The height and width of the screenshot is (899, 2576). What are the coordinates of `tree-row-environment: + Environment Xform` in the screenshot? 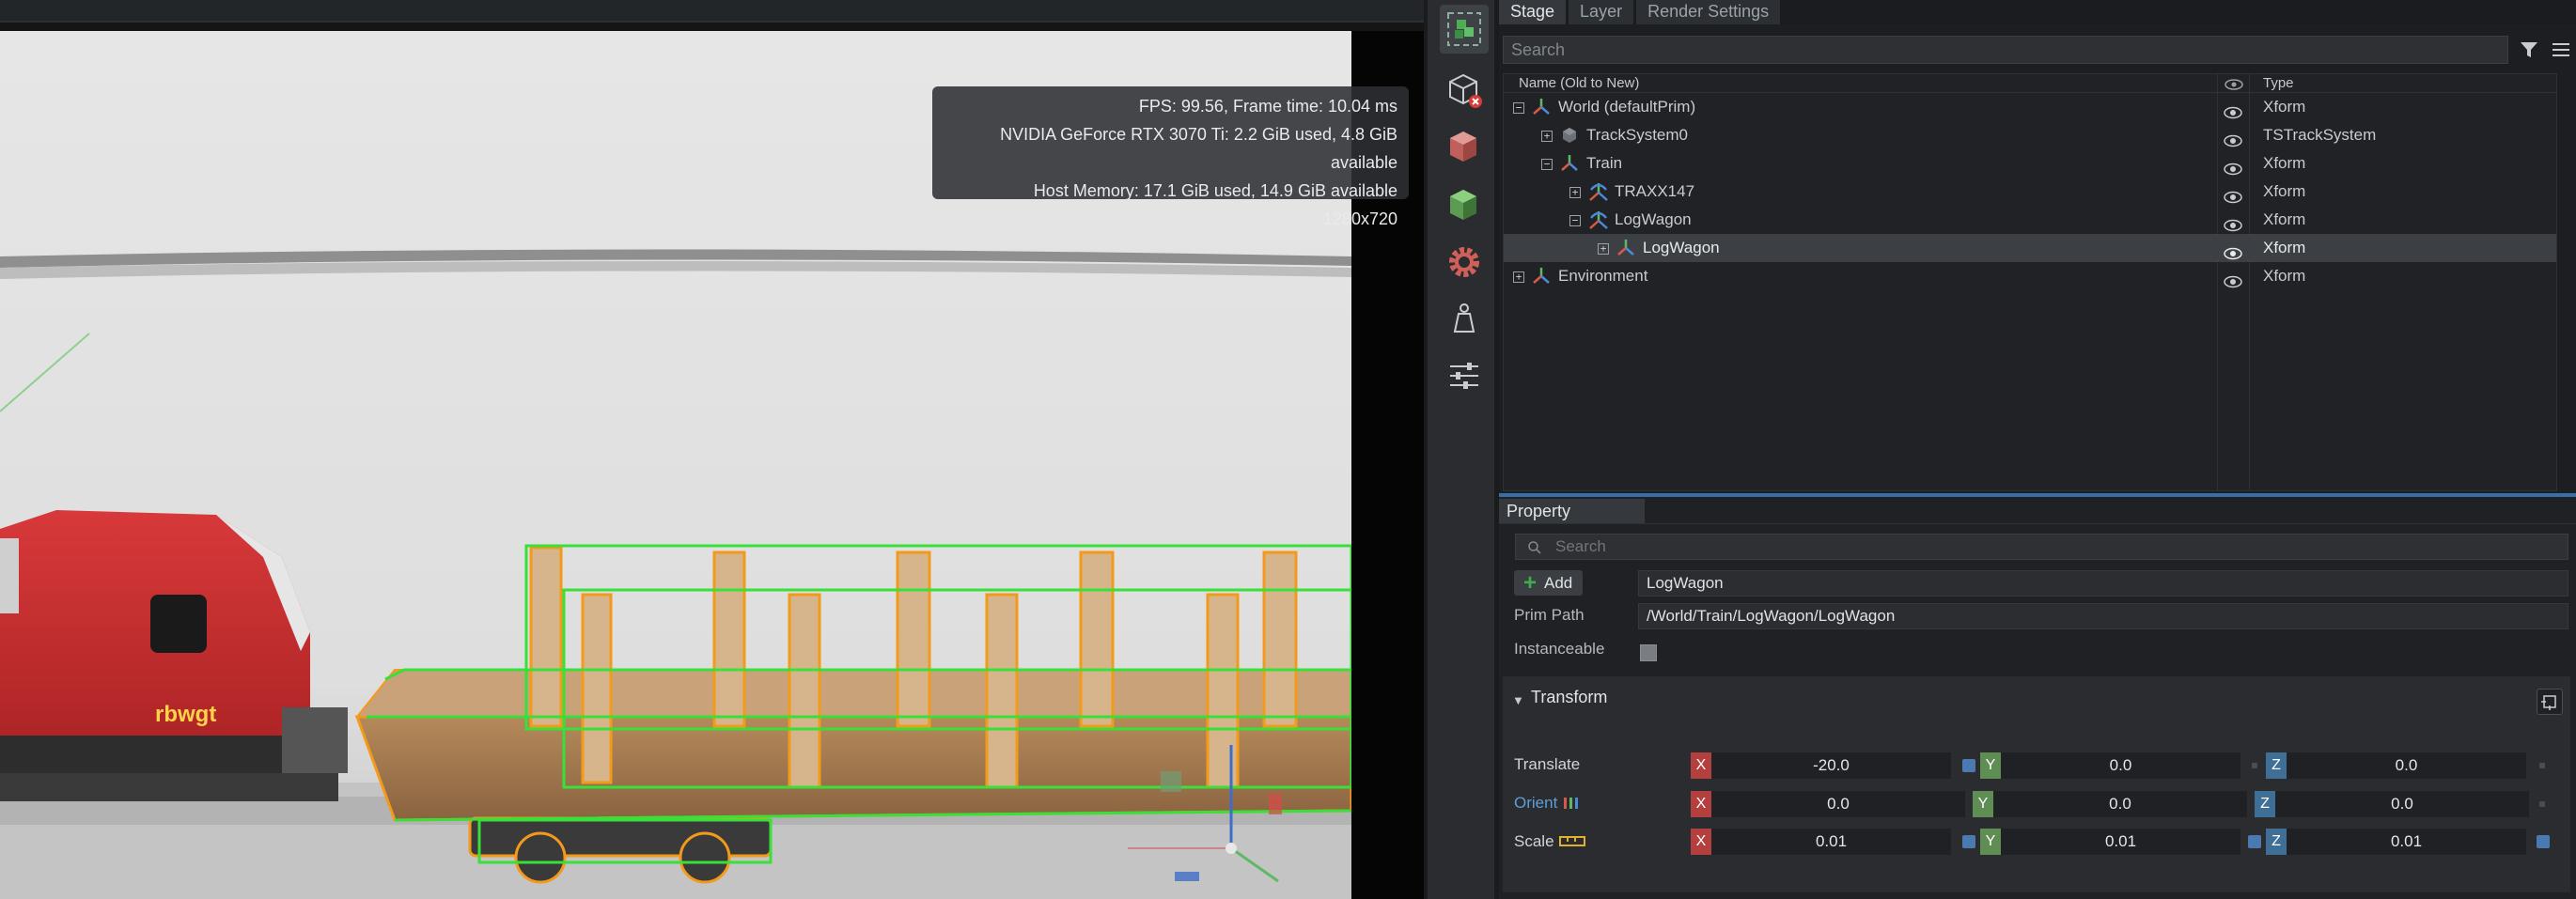 It's located at (2030, 276).